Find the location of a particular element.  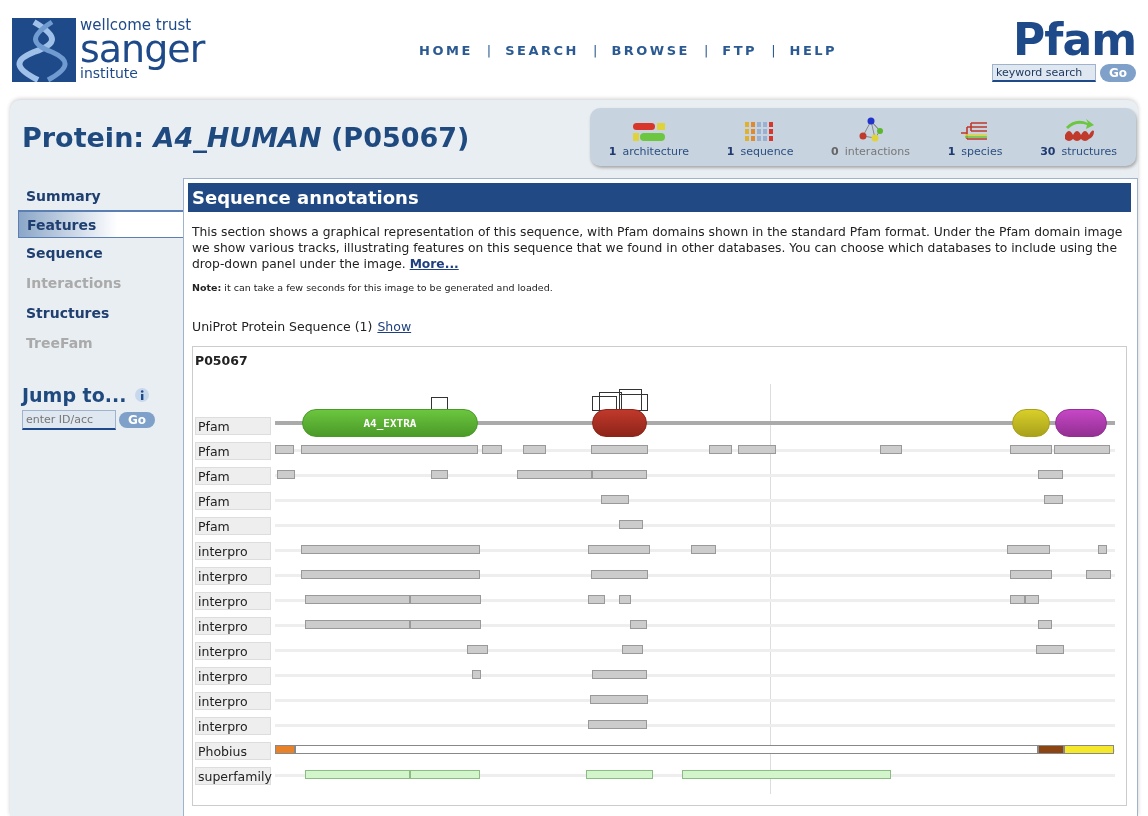

sidebar-tab: Features is located at coordinates (100, 224).